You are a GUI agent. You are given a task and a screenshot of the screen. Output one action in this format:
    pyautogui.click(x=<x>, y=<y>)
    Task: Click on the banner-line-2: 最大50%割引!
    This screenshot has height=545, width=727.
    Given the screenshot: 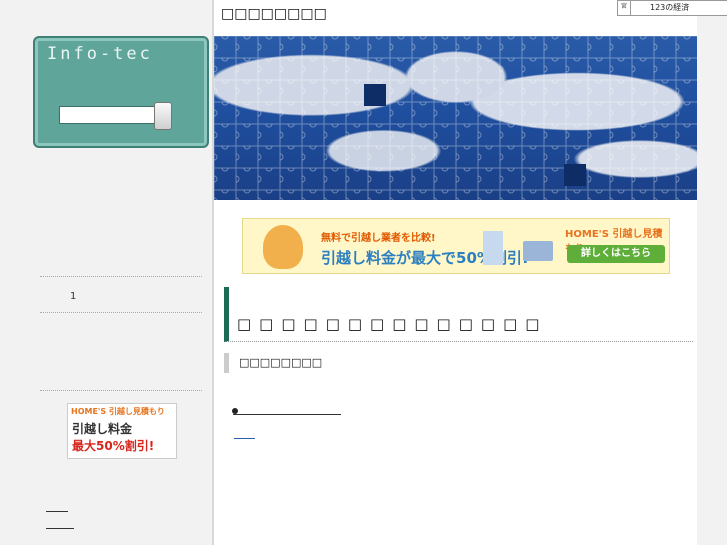 What is the action you would take?
    pyautogui.click(x=113, y=446)
    